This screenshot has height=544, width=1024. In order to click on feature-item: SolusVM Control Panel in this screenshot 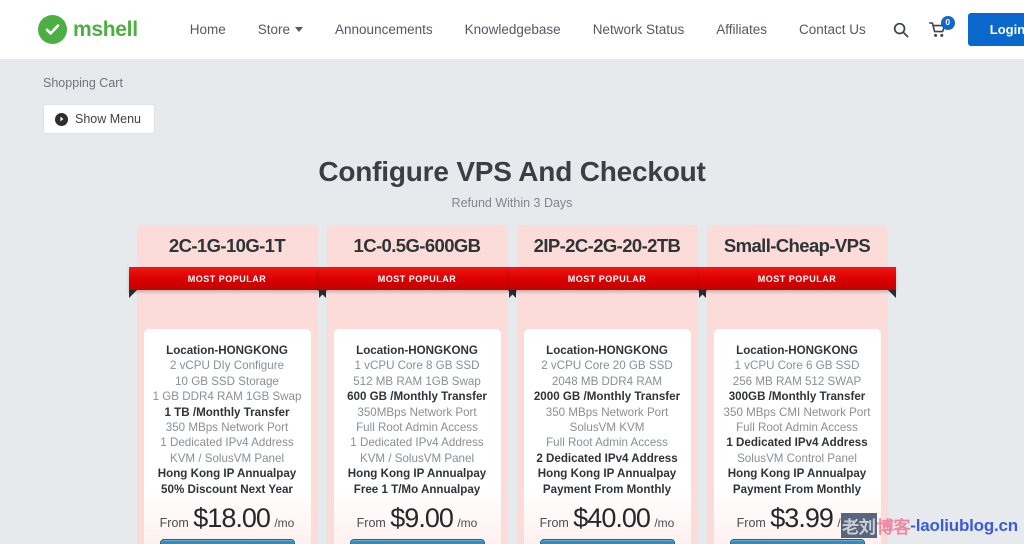, I will do `click(797, 458)`.